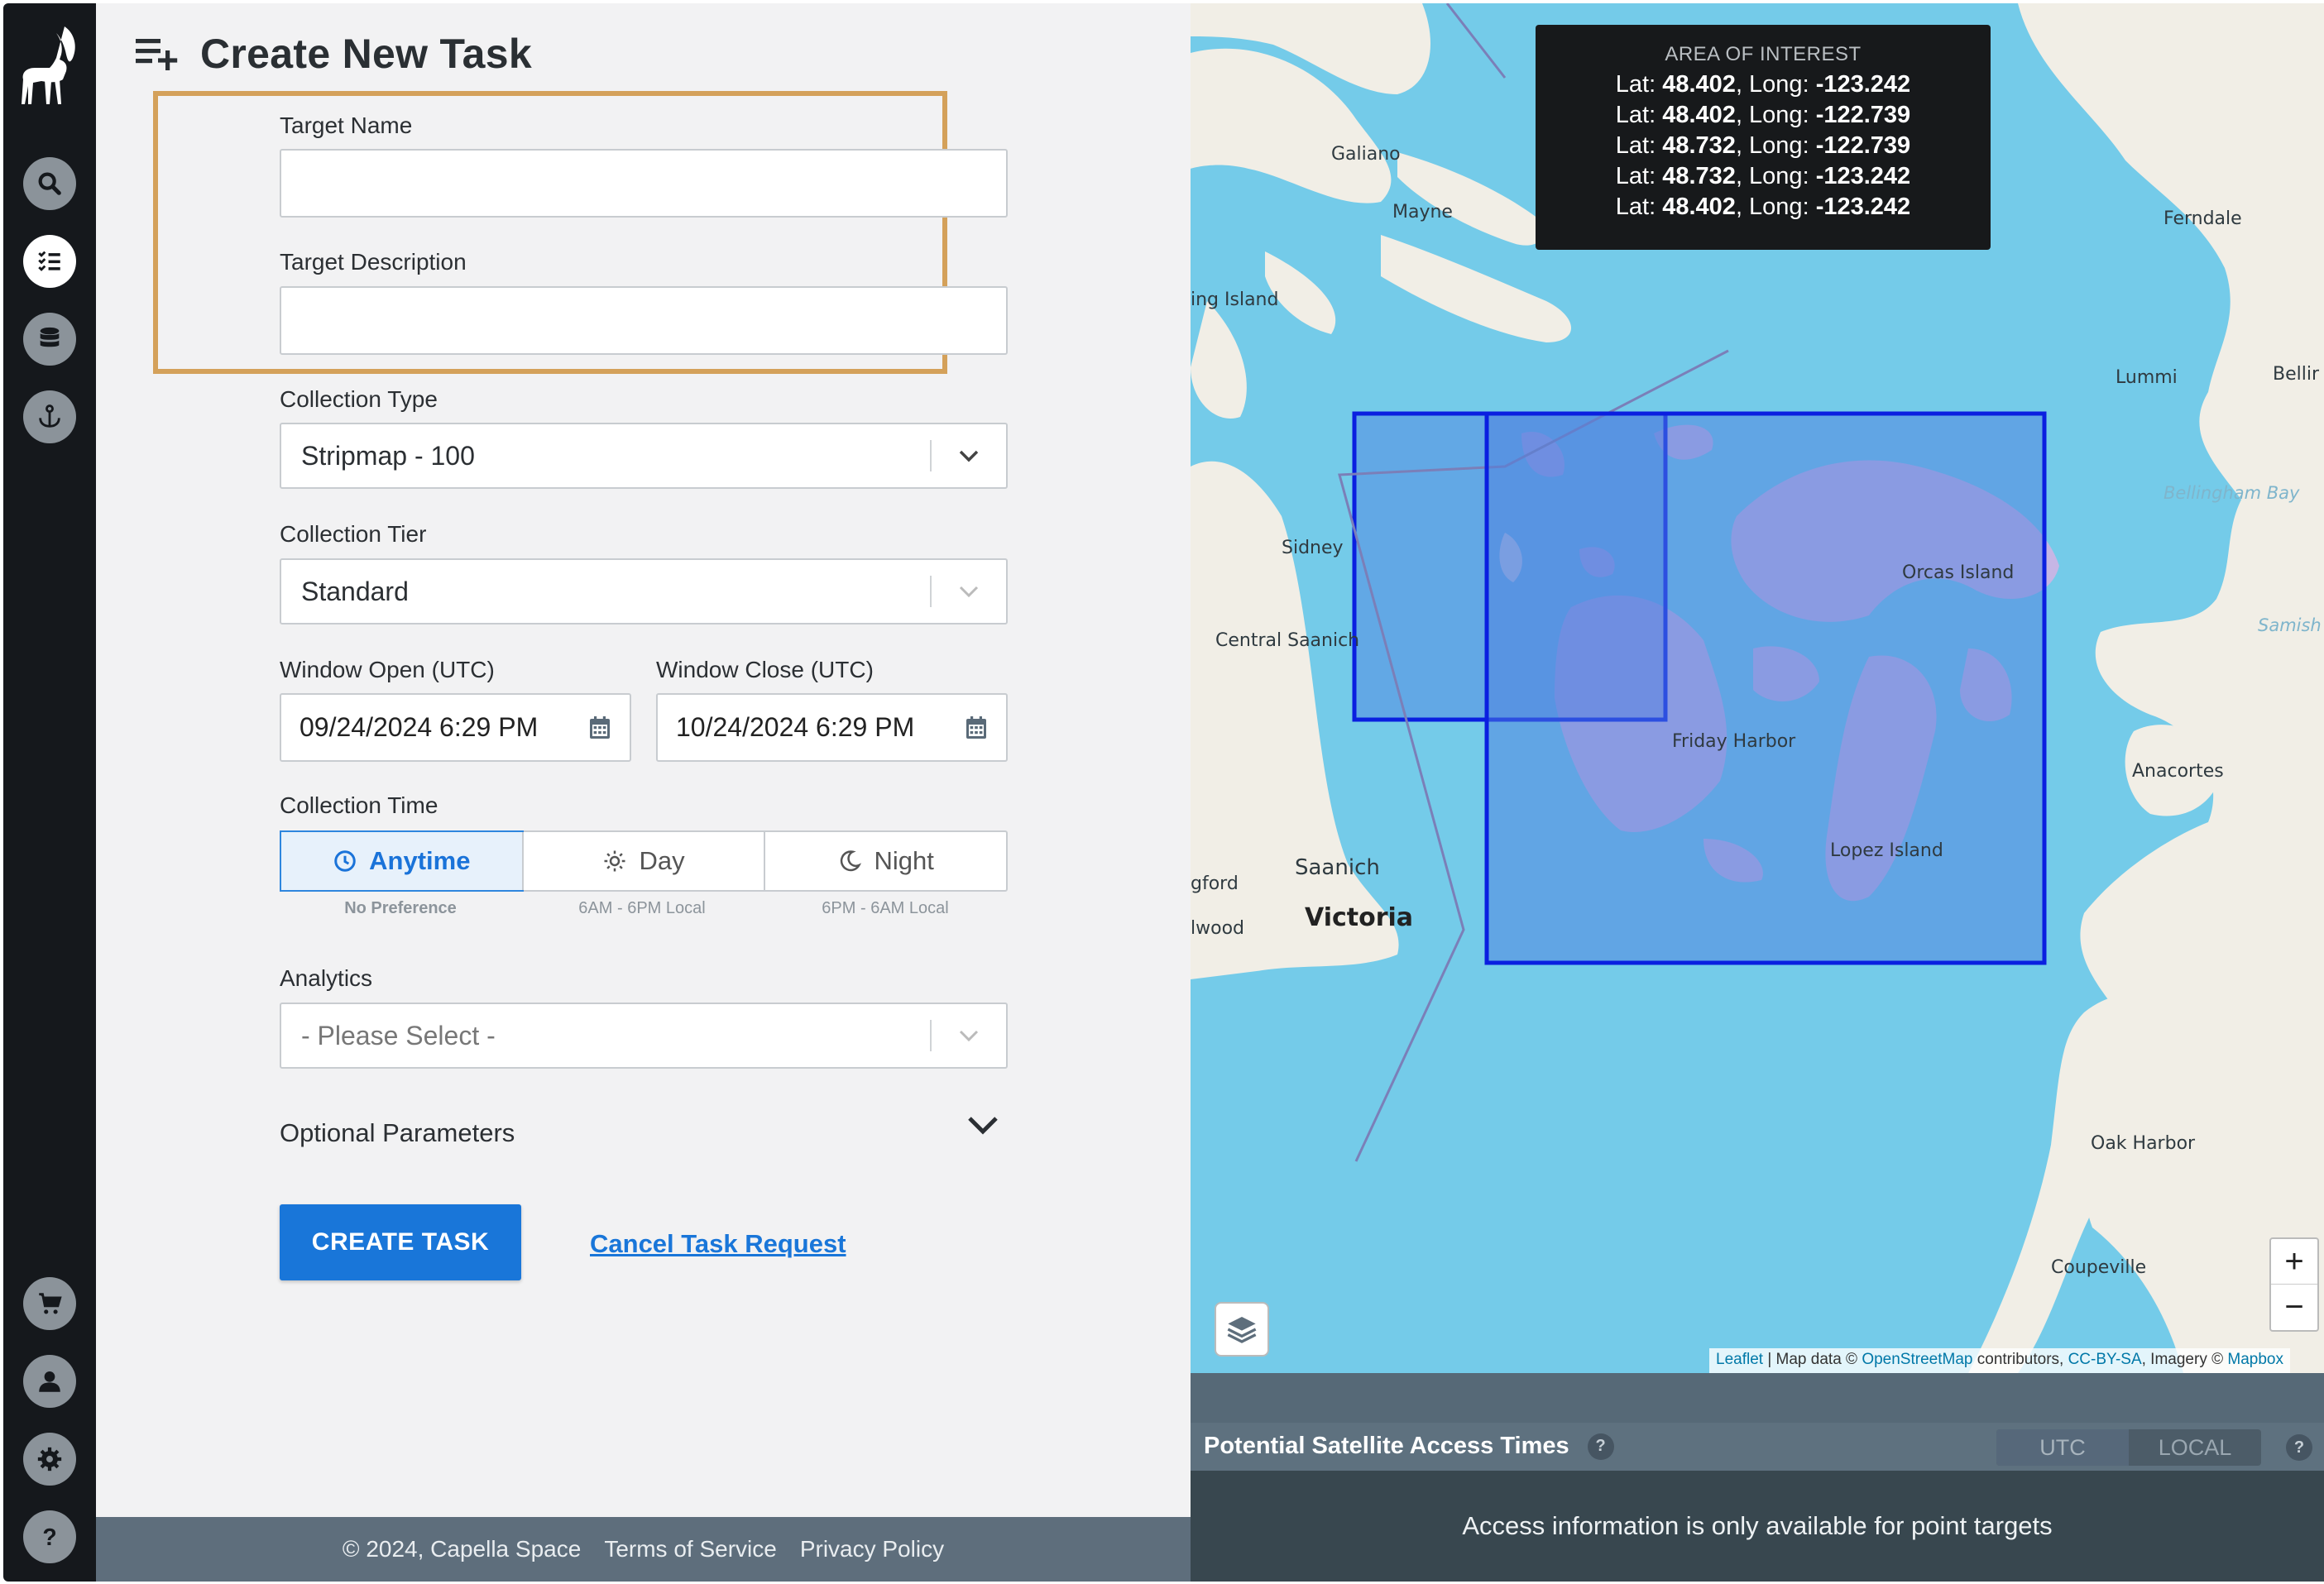  What do you see at coordinates (2294, 1262) in the screenshot?
I see `zoom-in-button: +` at bounding box center [2294, 1262].